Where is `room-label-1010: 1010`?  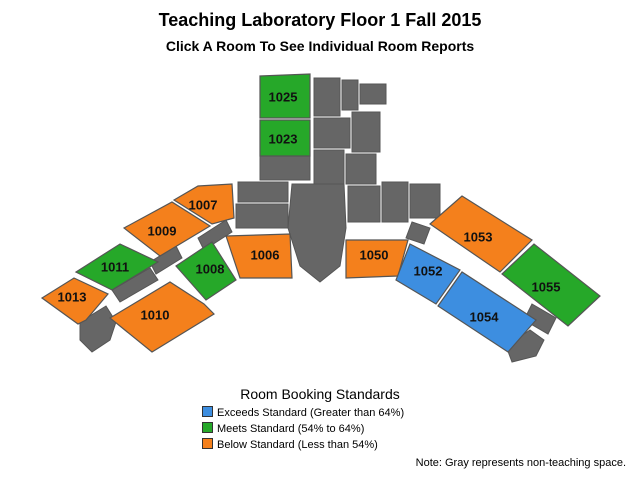 room-label-1010: 1010 is located at coordinates (155, 314).